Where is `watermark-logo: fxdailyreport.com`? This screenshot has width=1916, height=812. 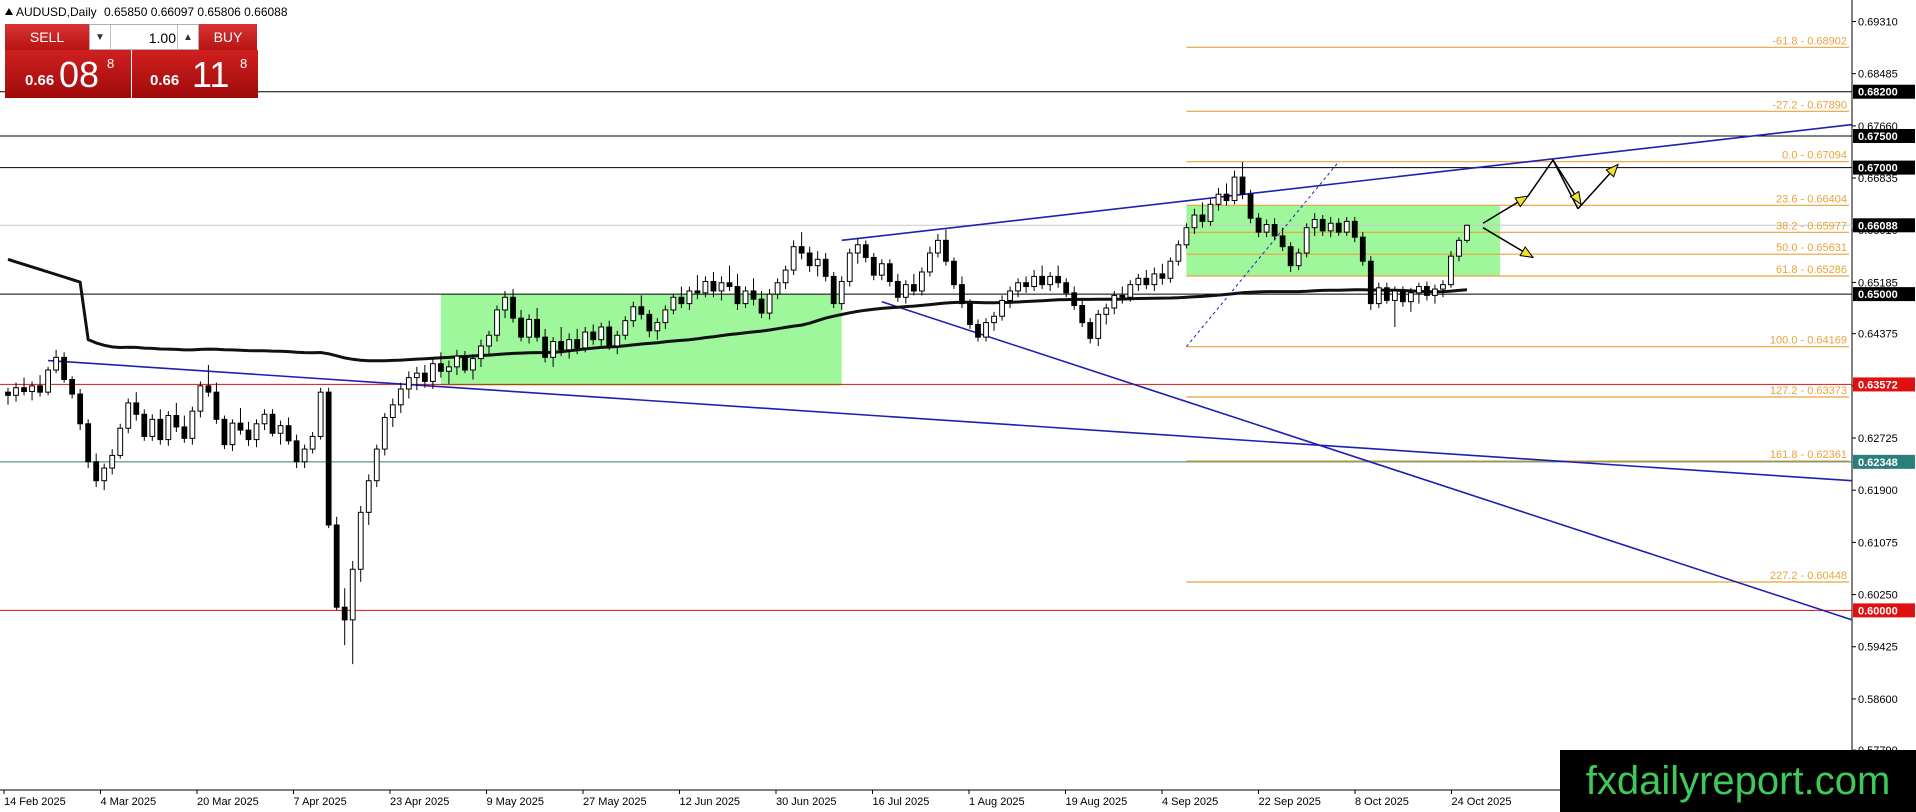
watermark-logo: fxdailyreport.com is located at coordinates (1738, 781).